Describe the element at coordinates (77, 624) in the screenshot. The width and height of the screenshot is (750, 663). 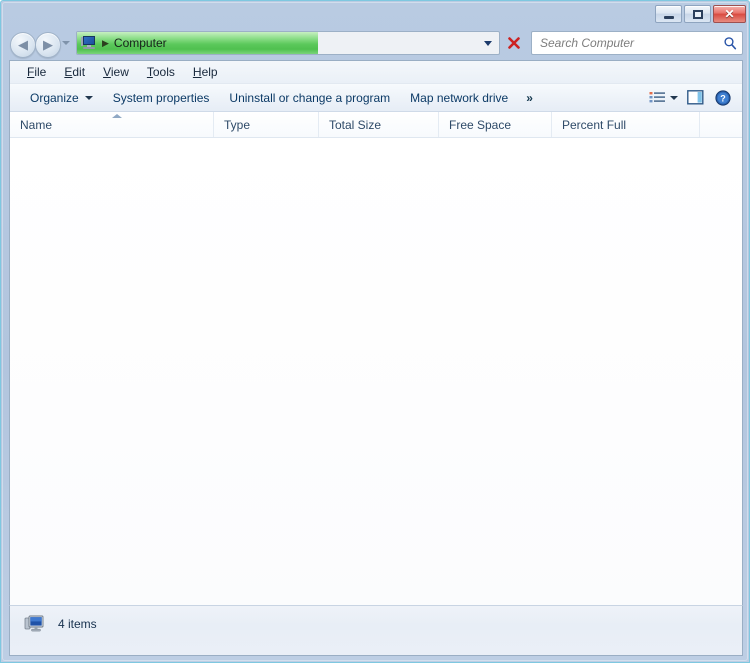
I see `status-item-count: 4 items` at that location.